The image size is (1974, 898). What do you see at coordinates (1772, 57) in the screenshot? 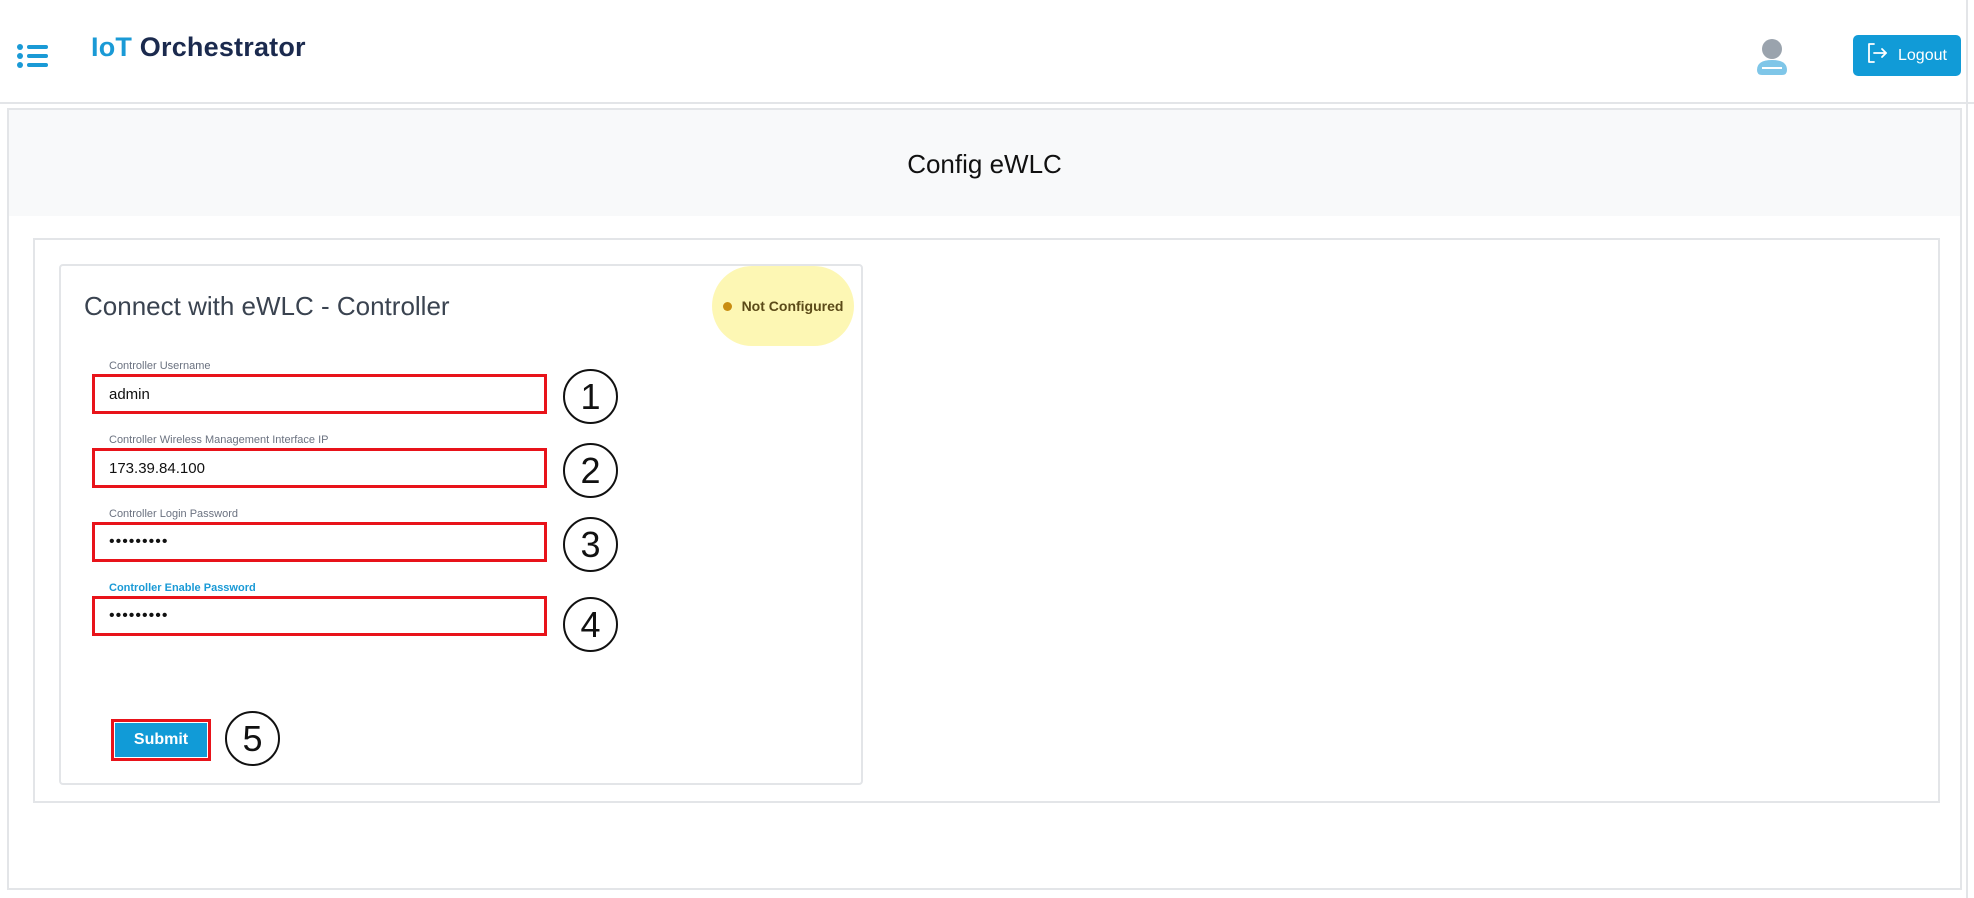
I see `user-avatar-icon` at bounding box center [1772, 57].